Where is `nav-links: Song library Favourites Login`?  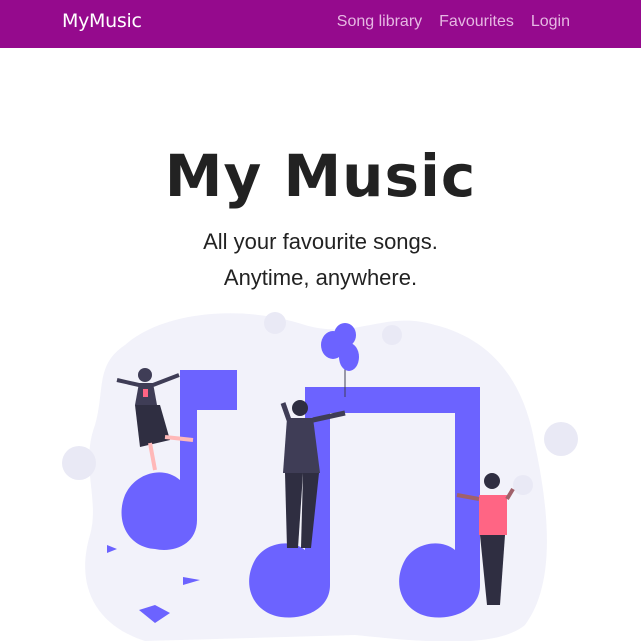
nav-links: Song library Favourites Login is located at coordinates (453, 22).